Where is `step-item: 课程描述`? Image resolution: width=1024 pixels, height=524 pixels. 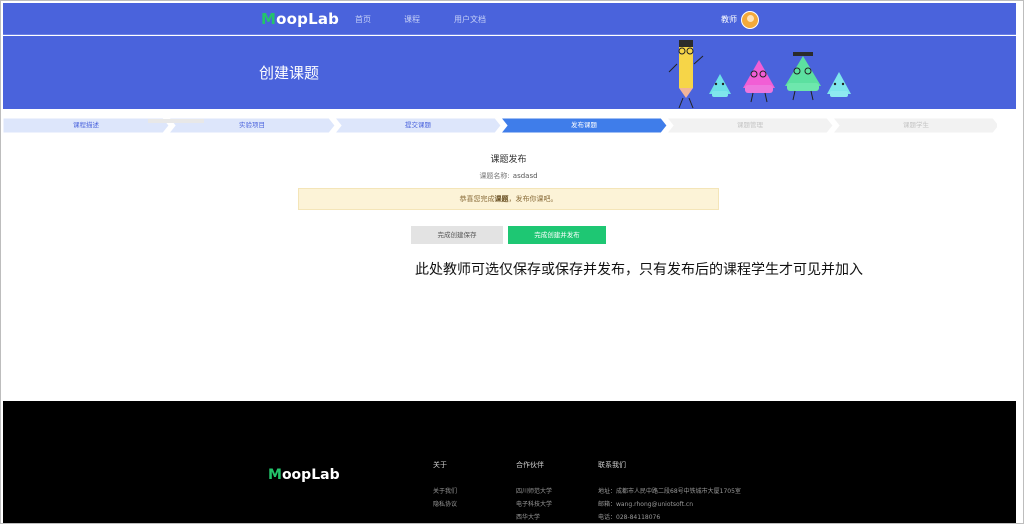 step-item: 课程描述 is located at coordinates (86, 125).